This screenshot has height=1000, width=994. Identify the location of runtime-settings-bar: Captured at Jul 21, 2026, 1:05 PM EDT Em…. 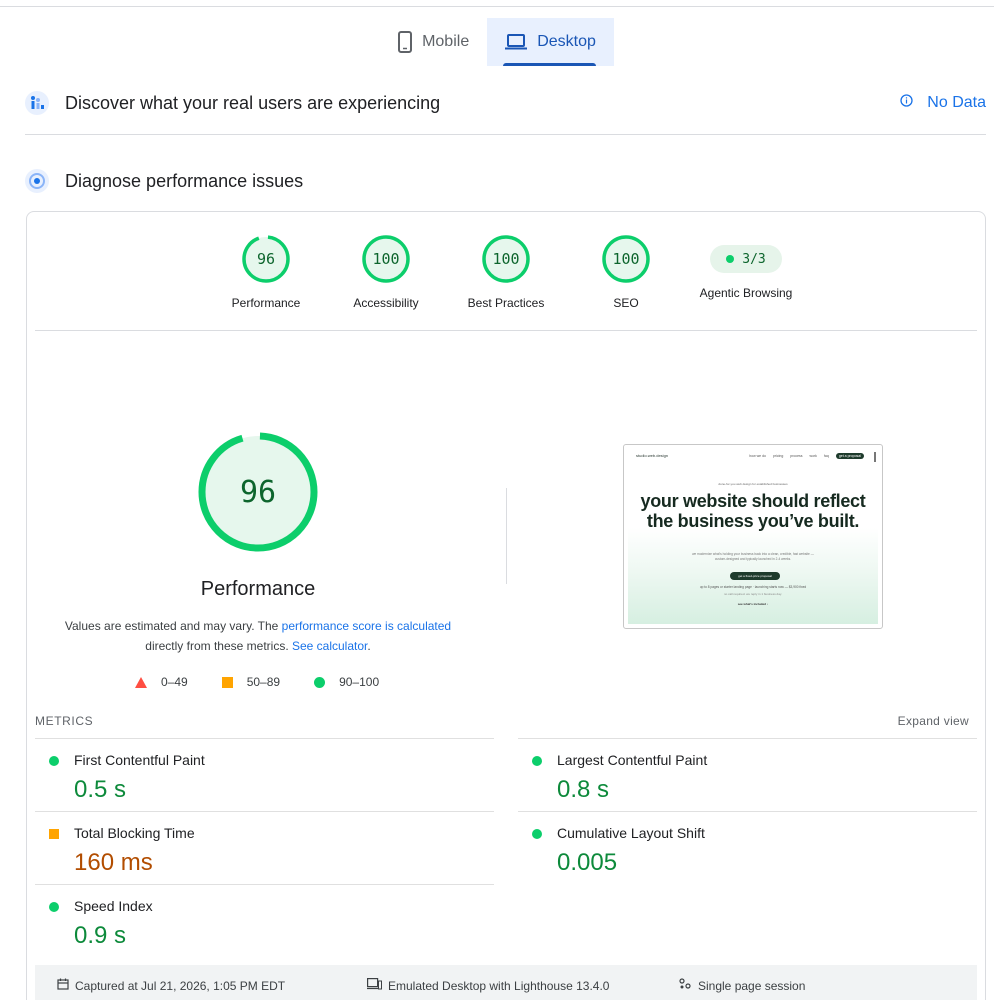
(506, 982).